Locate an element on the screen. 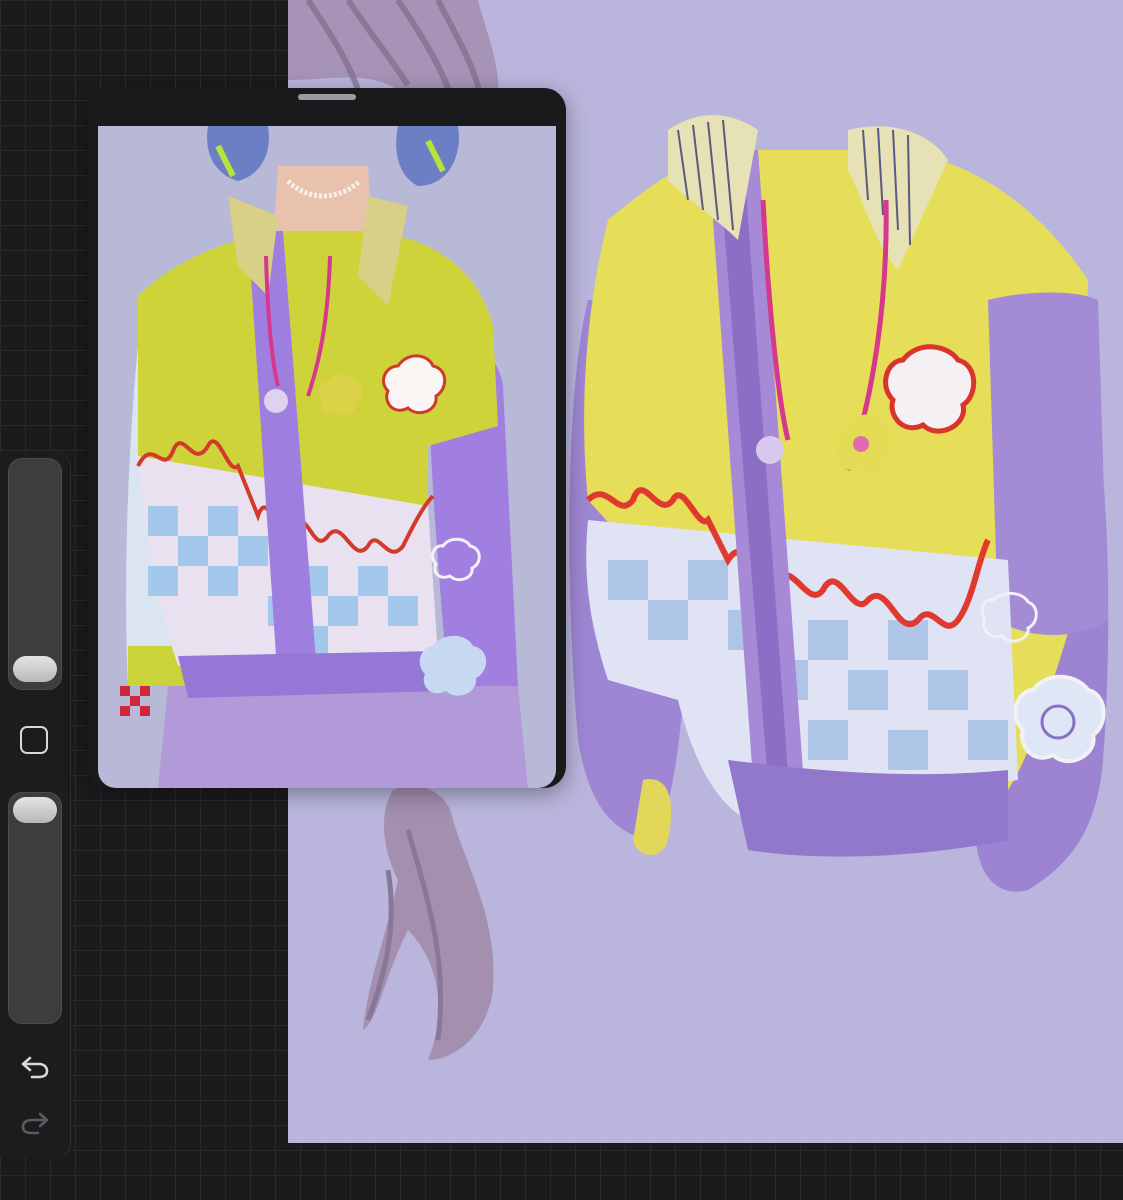 The width and height of the screenshot is (1123, 1200). modify-square-icon is located at coordinates (34, 740).